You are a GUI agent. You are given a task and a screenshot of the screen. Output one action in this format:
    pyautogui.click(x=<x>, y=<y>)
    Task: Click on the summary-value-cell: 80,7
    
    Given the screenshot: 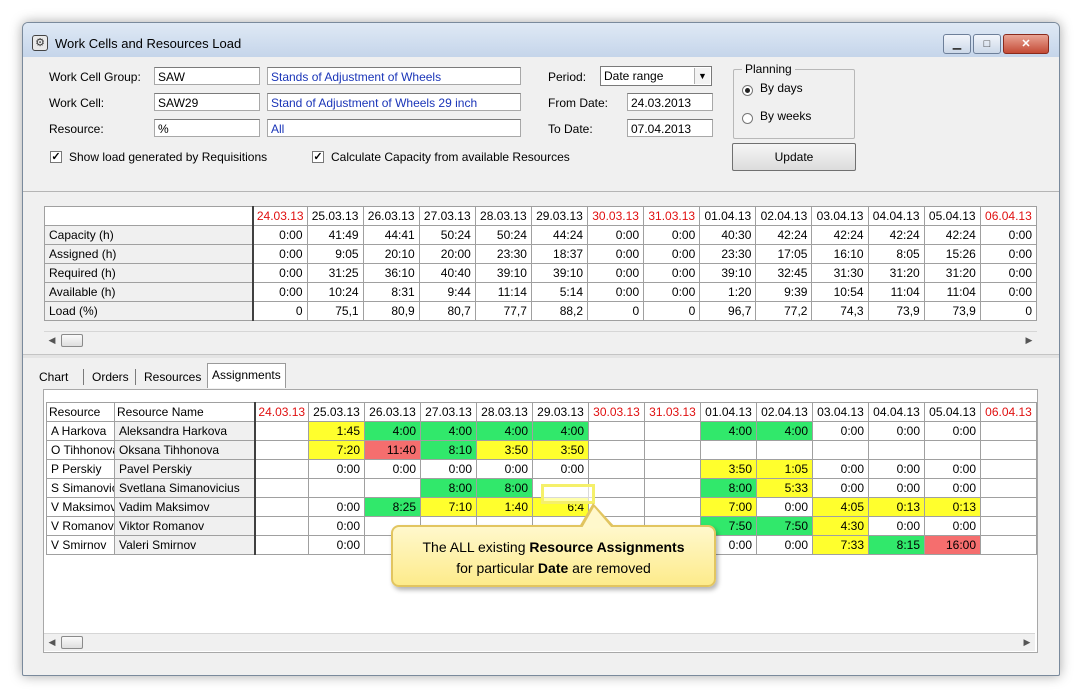 What is the action you would take?
    pyautogui.click(x=447, y=311)
    